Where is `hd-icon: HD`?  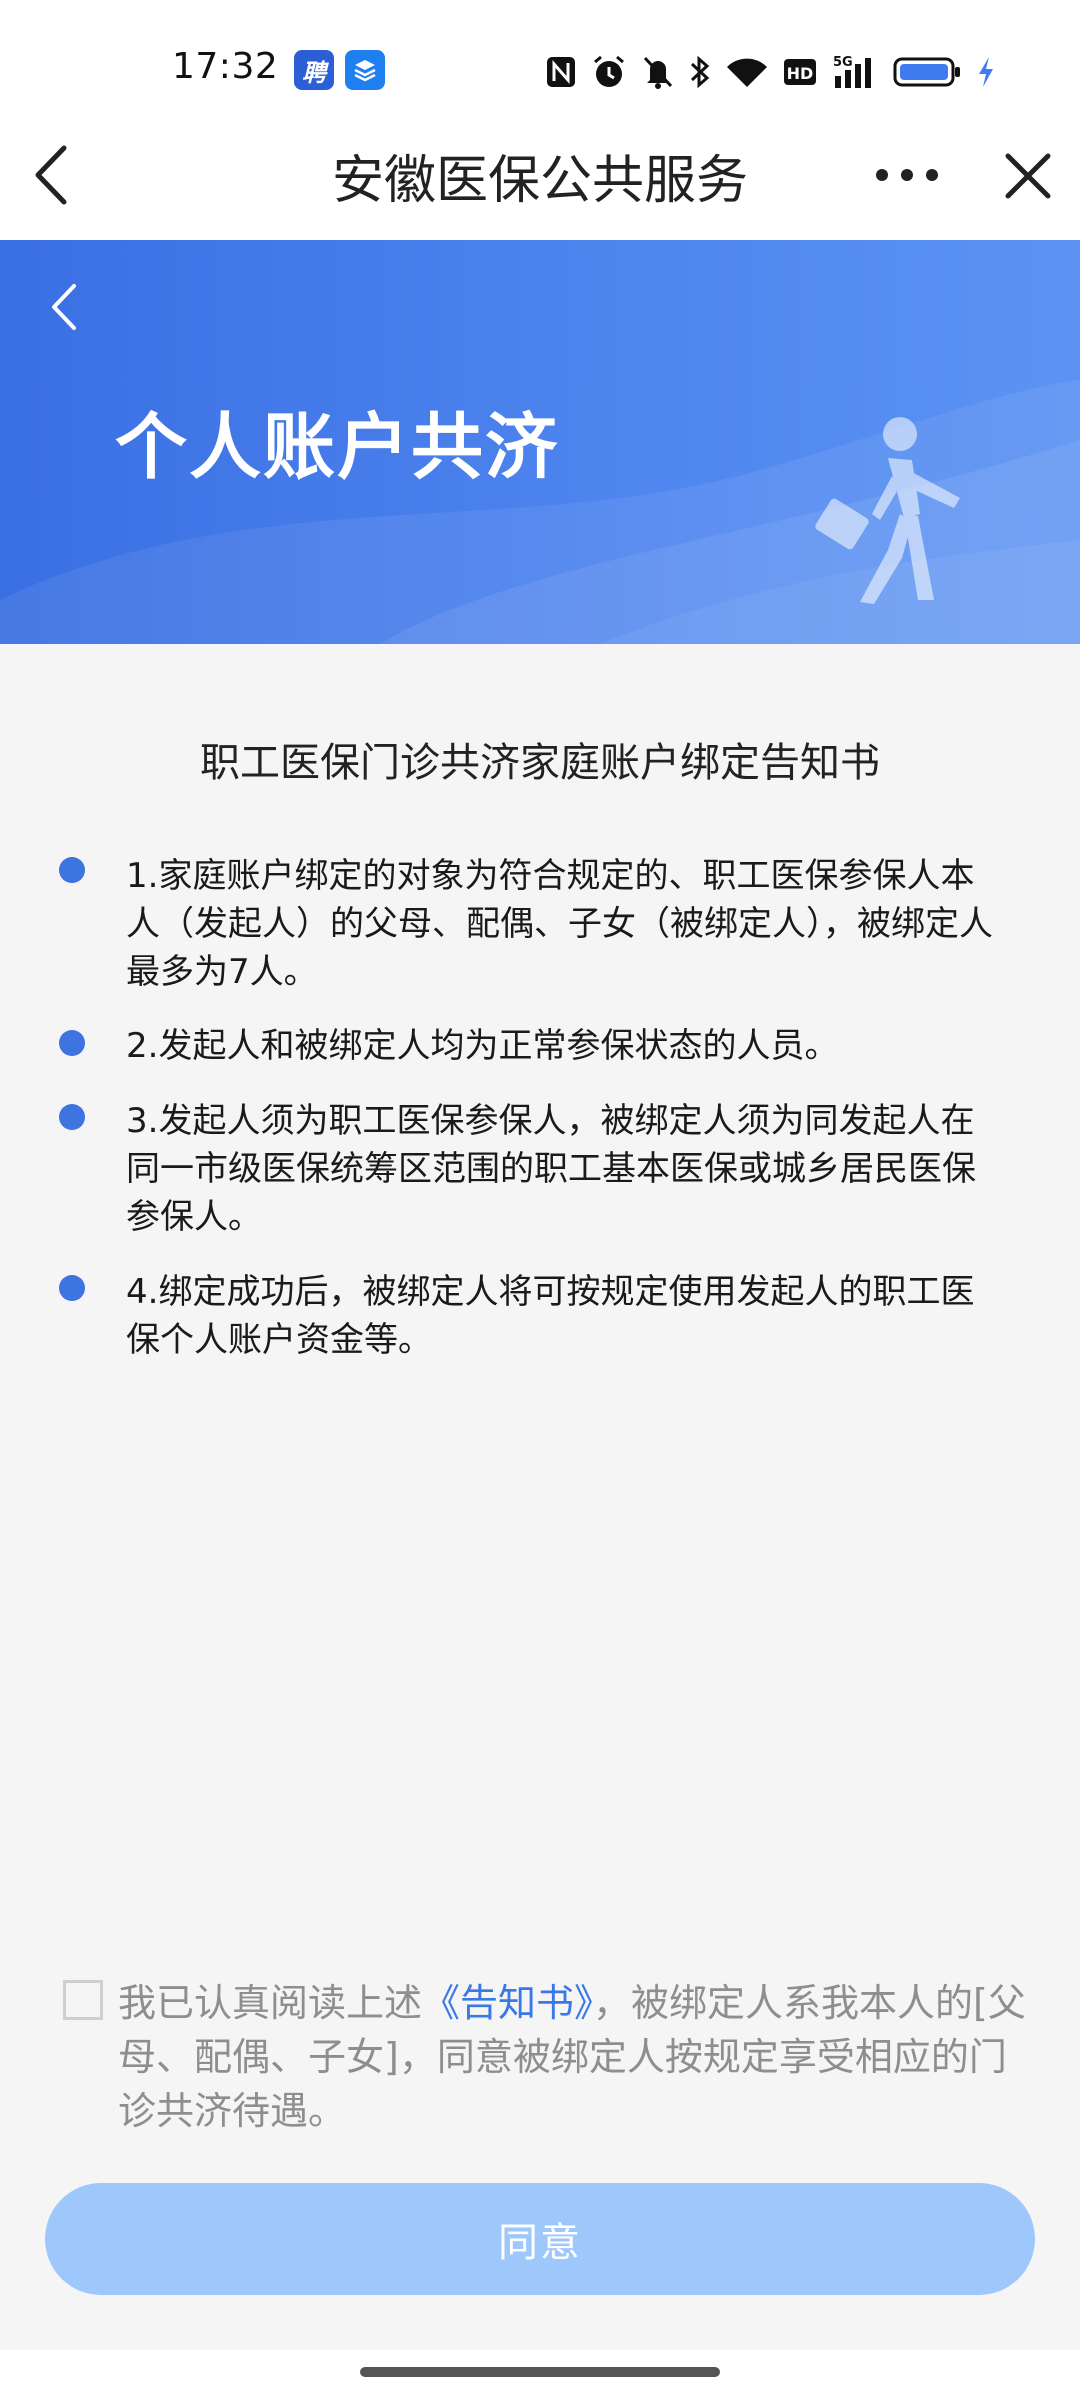
hd-icon: HD is located at coordinates (800, 72).